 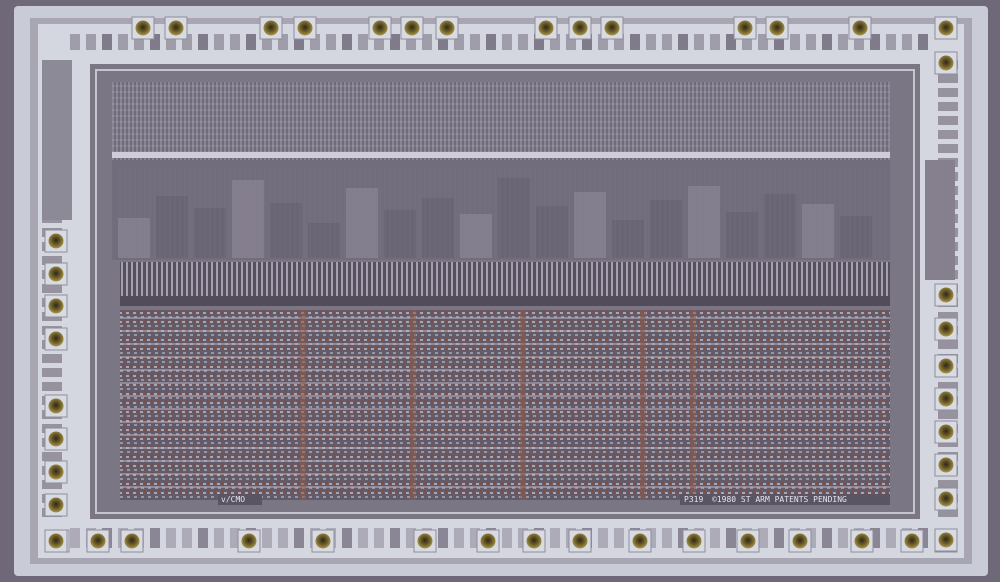 I want to click on driver-strip-base, so click(x=505, y=301).